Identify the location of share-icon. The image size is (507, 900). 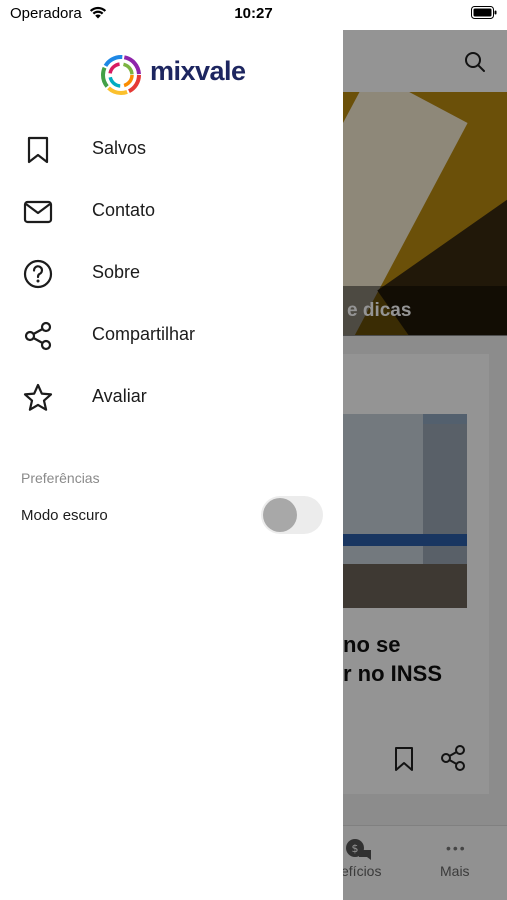
(38, 336).